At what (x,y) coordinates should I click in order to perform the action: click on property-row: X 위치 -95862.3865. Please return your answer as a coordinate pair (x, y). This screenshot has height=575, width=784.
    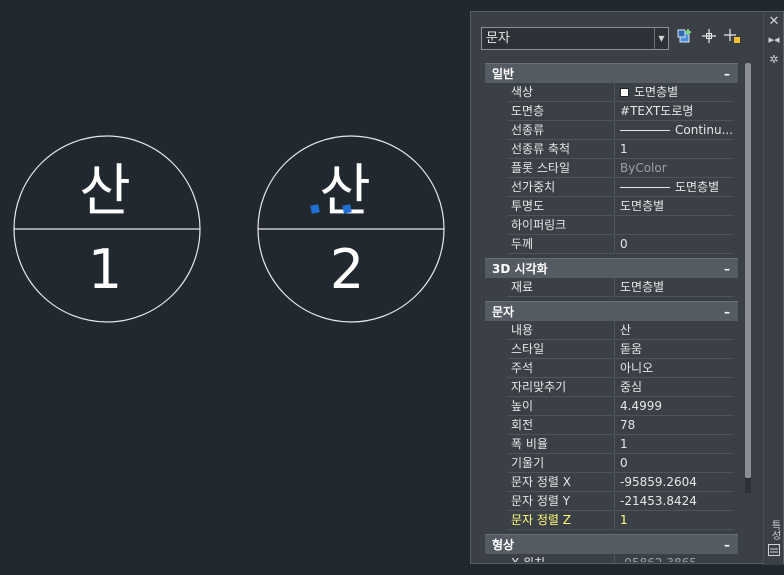
    Looking at the image, I should click on (611, 558).